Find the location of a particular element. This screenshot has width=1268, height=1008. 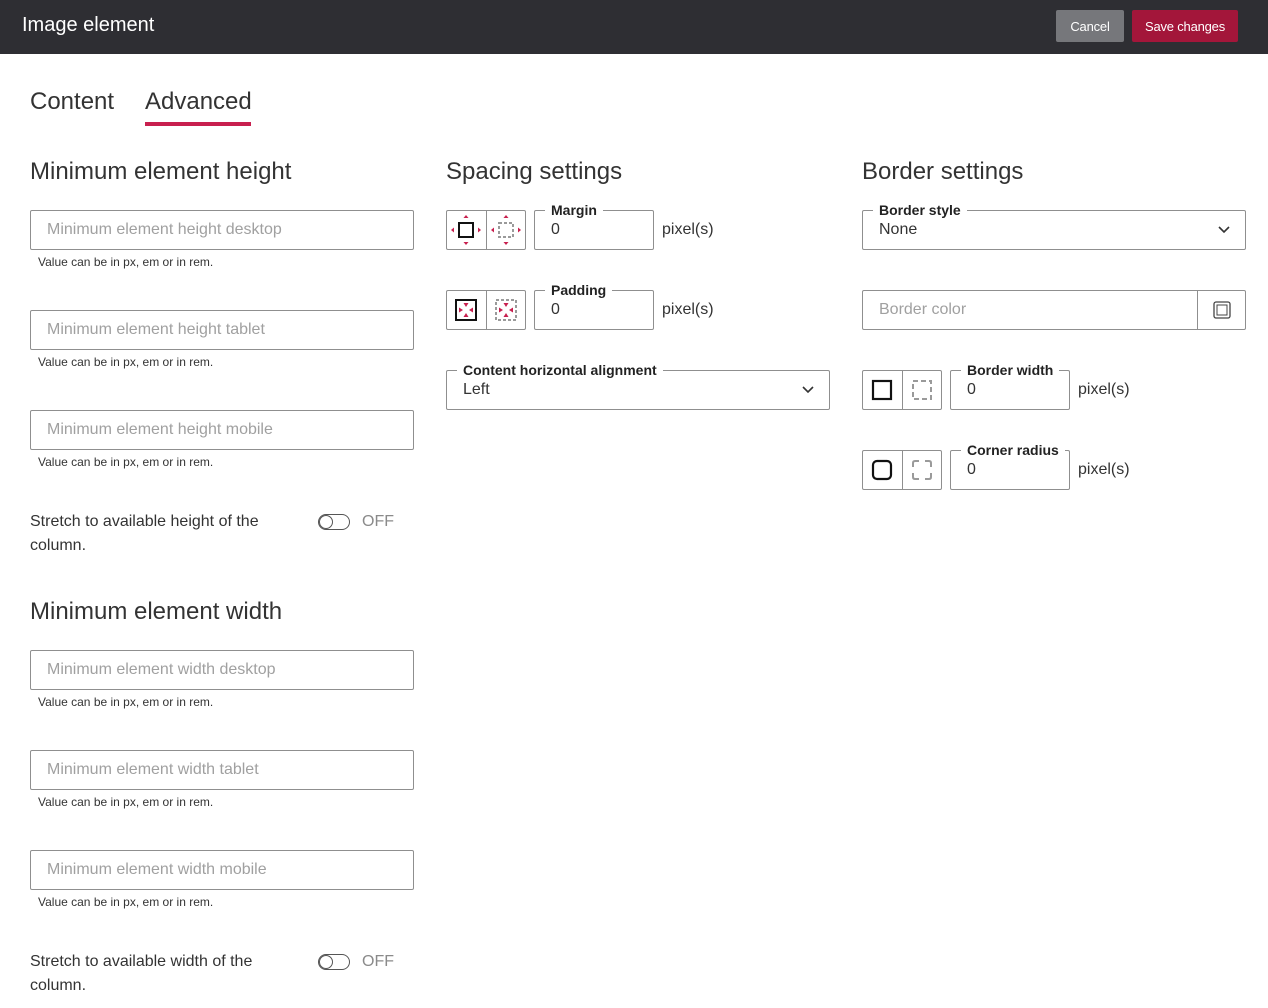

color-picker-button is located at coordinates (1221, 310).